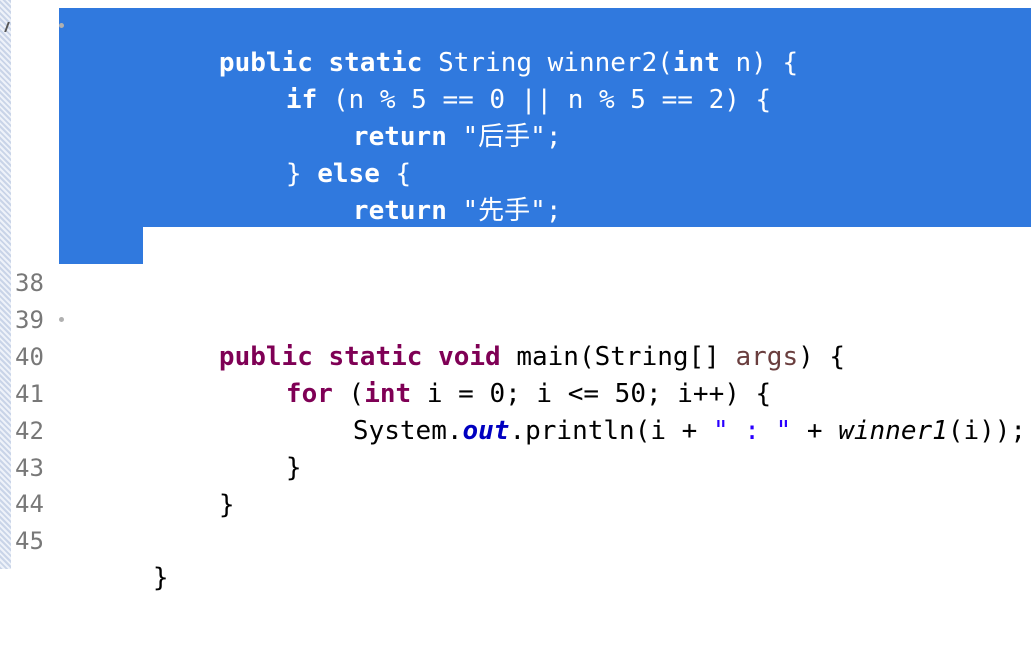 The height and width of the screenshot is (671, 1031). I want to click on line-number: 43, so click(29, 468).